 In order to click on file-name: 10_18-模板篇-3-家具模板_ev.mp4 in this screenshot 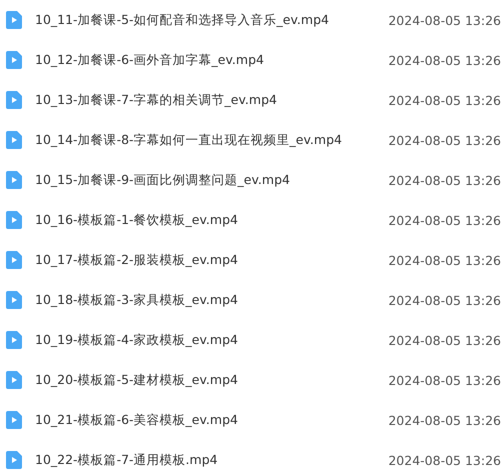, I will do `click(209, 300)`.